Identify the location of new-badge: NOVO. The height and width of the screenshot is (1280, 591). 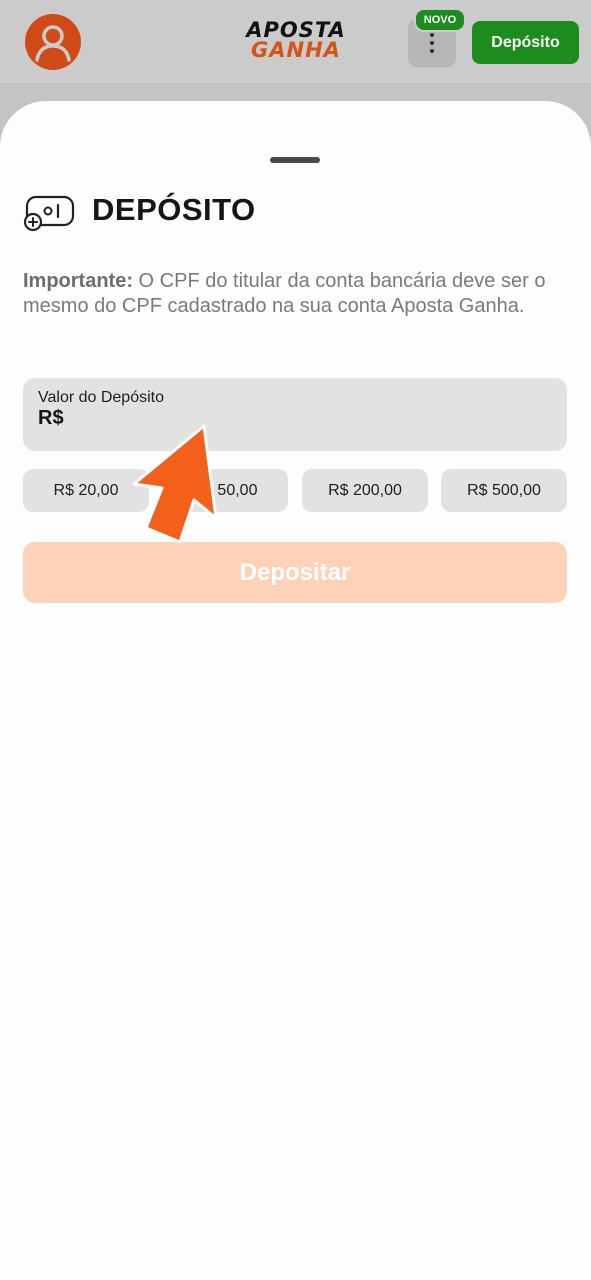
(440, 20).